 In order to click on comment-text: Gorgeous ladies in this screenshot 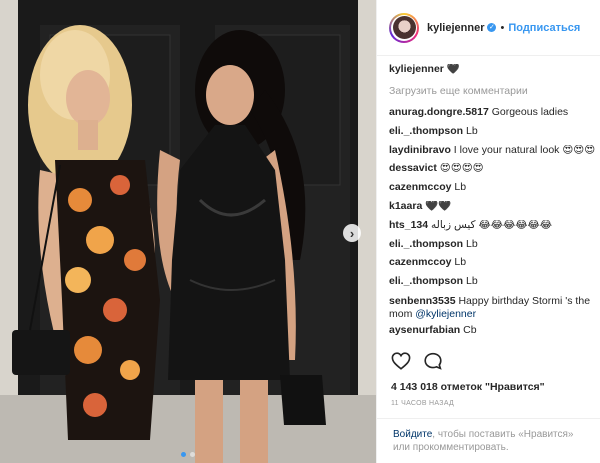, I will do `click(530, 112)`.